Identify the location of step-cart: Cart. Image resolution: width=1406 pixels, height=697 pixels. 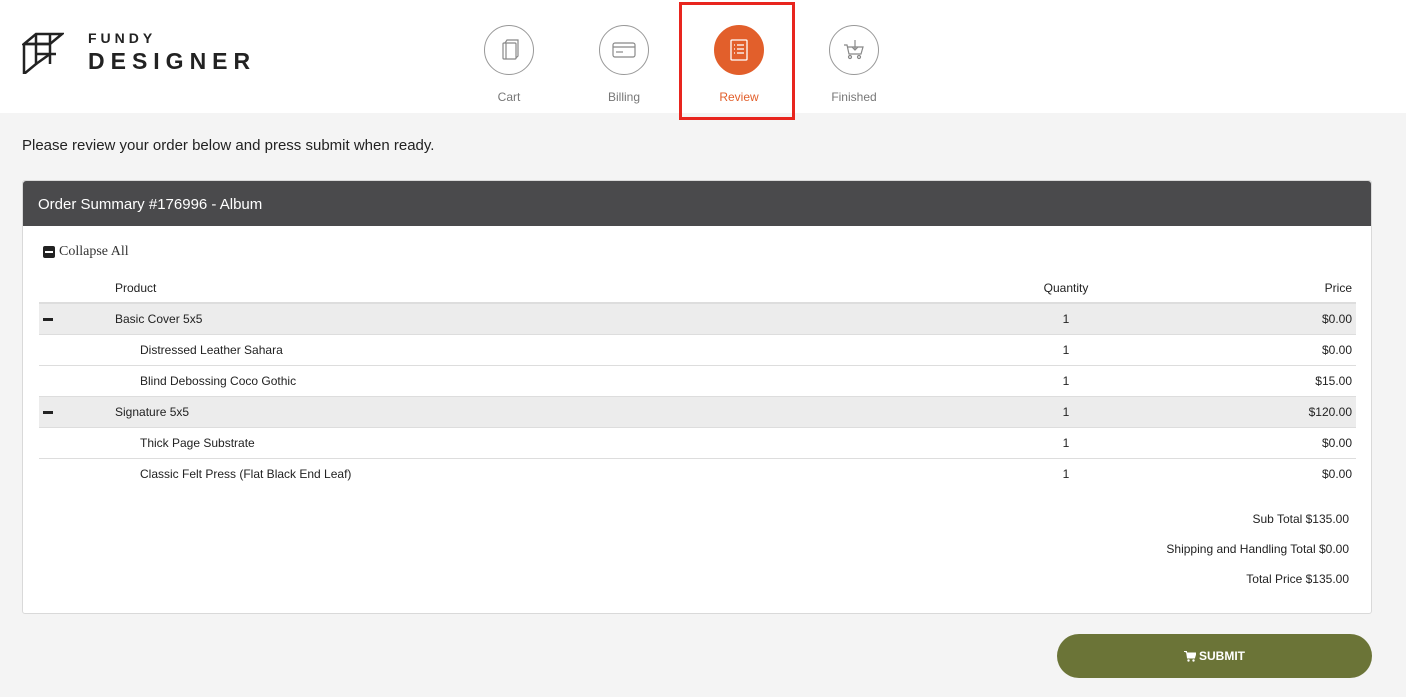
(509, 65).